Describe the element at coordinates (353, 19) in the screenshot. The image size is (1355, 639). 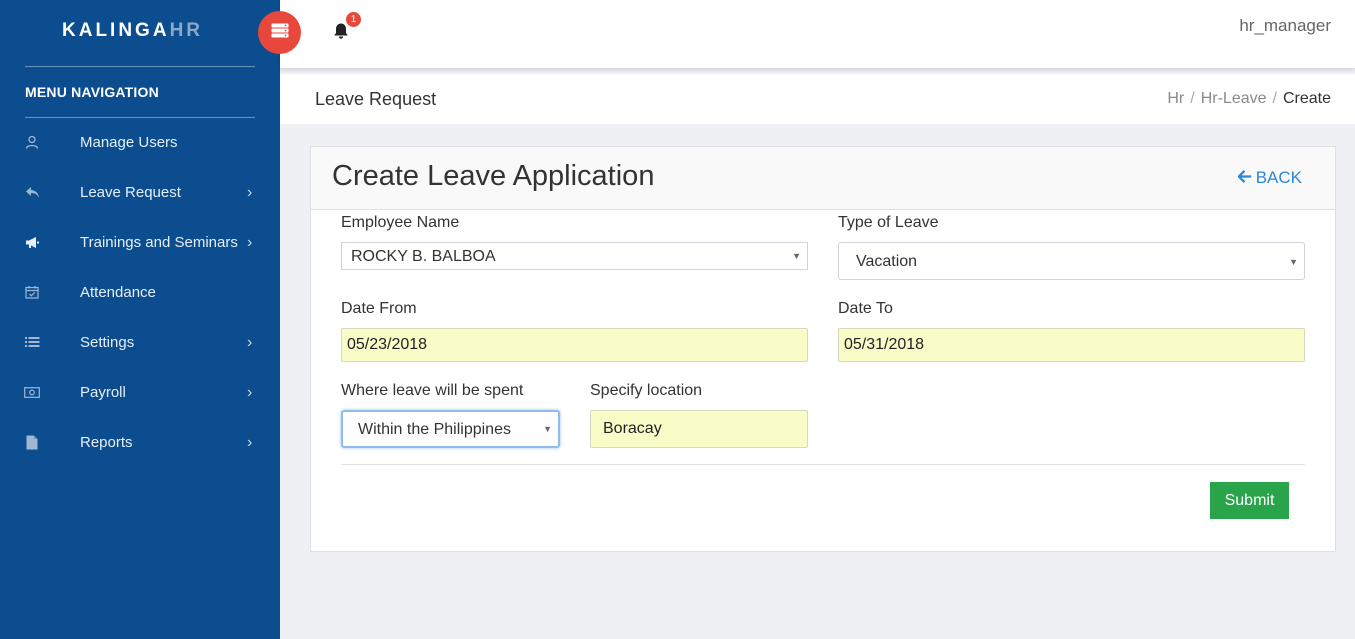
I see `notification-badge: 1` at that location.